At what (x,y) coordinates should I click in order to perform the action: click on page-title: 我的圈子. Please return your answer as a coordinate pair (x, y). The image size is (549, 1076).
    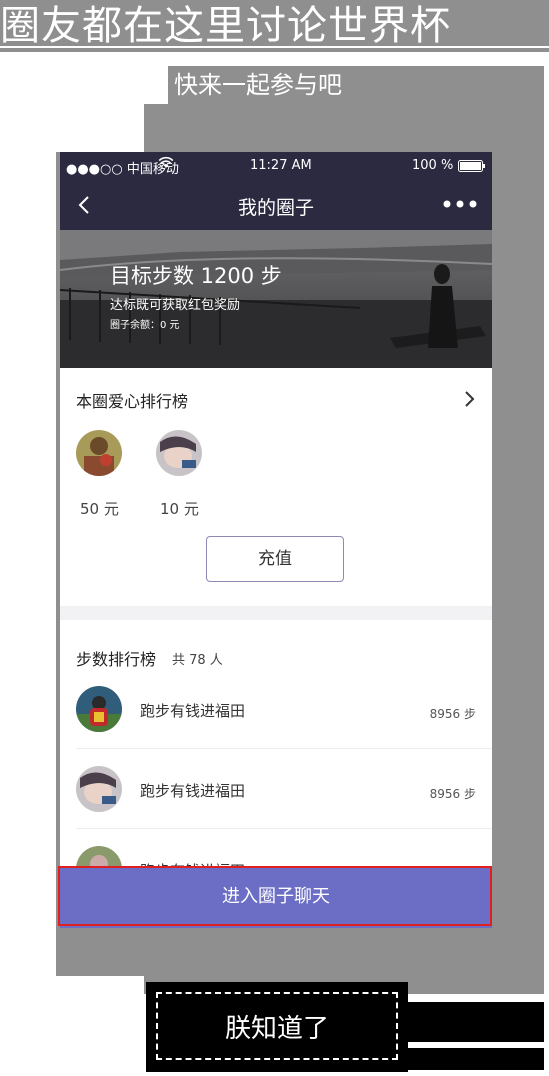
    Looking at the image, I should click on (275, 208).